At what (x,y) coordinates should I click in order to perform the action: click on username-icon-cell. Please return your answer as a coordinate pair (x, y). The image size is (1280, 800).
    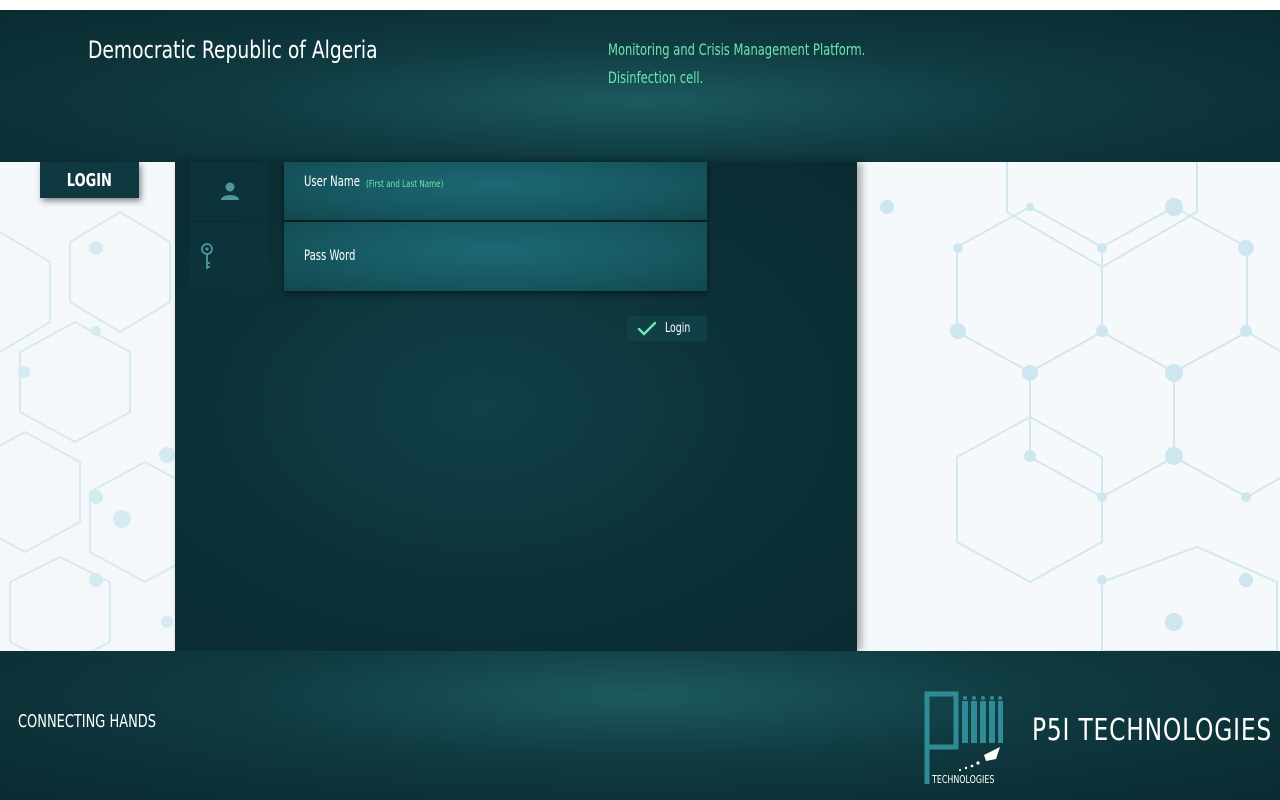
    Looking at the image, I should click on (229, 191).